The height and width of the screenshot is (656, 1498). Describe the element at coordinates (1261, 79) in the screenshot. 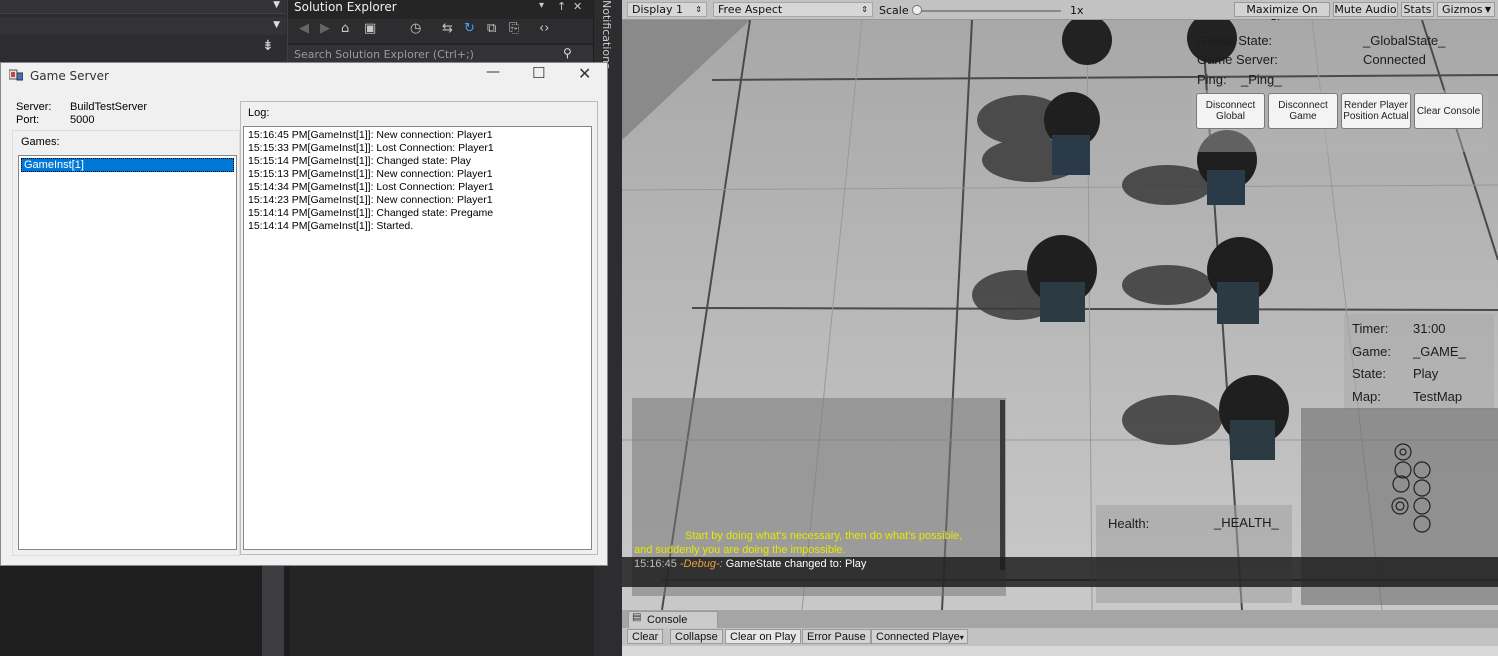

I see `ping-value: _Ping_` at that location.